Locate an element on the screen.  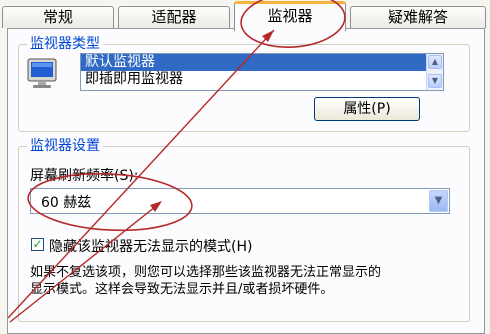
monitor-settings-title: 监视器设置 is located at coordinates (65, 146).